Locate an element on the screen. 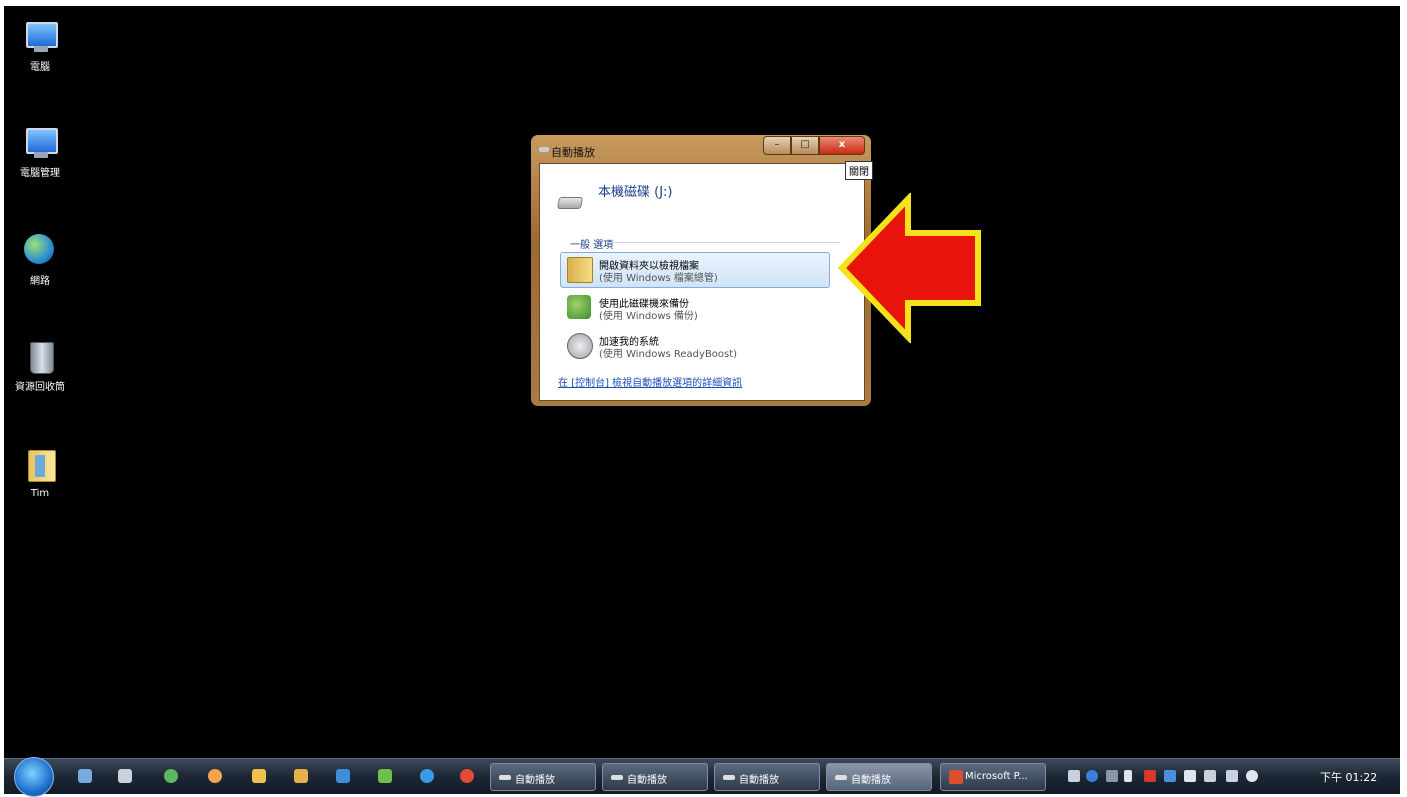 The height and width of the screenshot is (797, 1407). desktop-icon-network: 網路 is located at coordinates (40, 260).